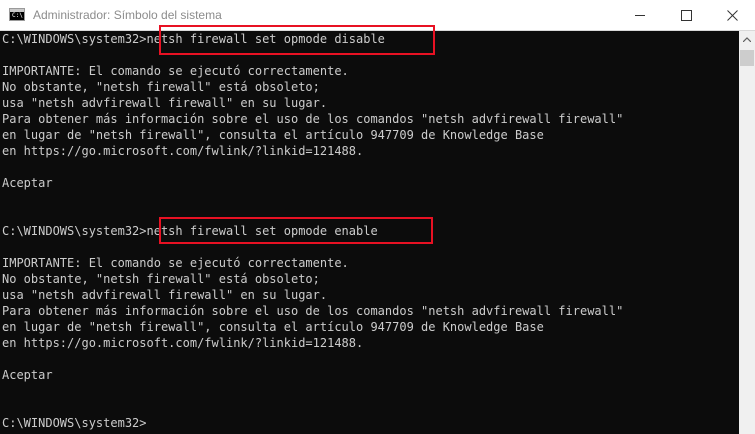 This screenshot has height=434, width=755. I want to click on close-icon, so click(732, 15).